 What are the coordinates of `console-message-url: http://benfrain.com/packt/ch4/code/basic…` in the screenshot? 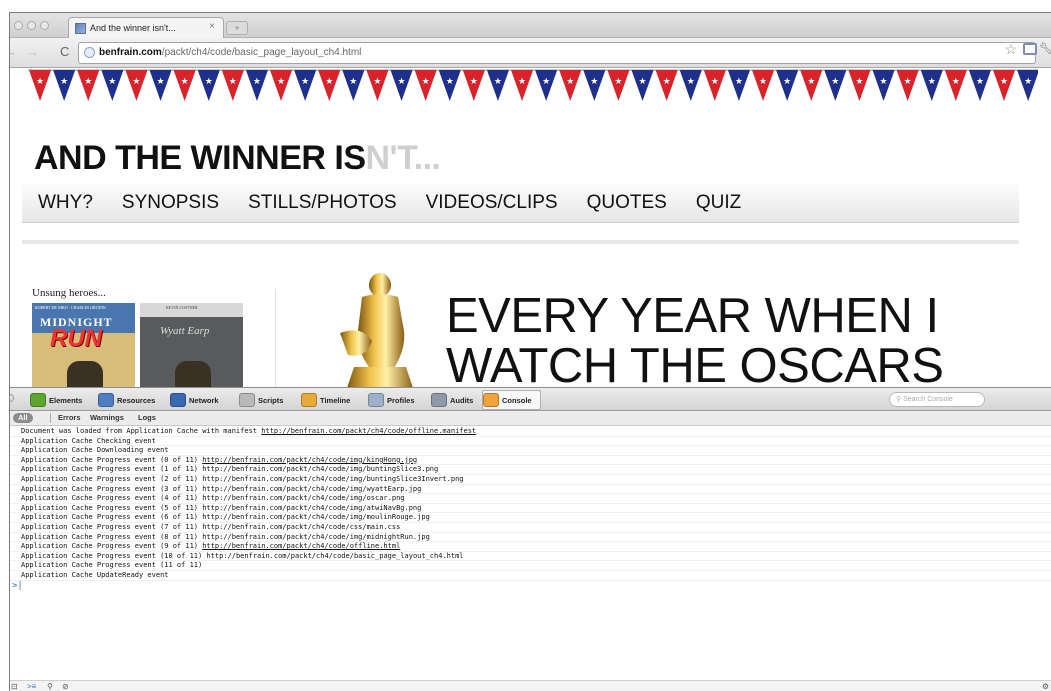 It's located at (335, 555).